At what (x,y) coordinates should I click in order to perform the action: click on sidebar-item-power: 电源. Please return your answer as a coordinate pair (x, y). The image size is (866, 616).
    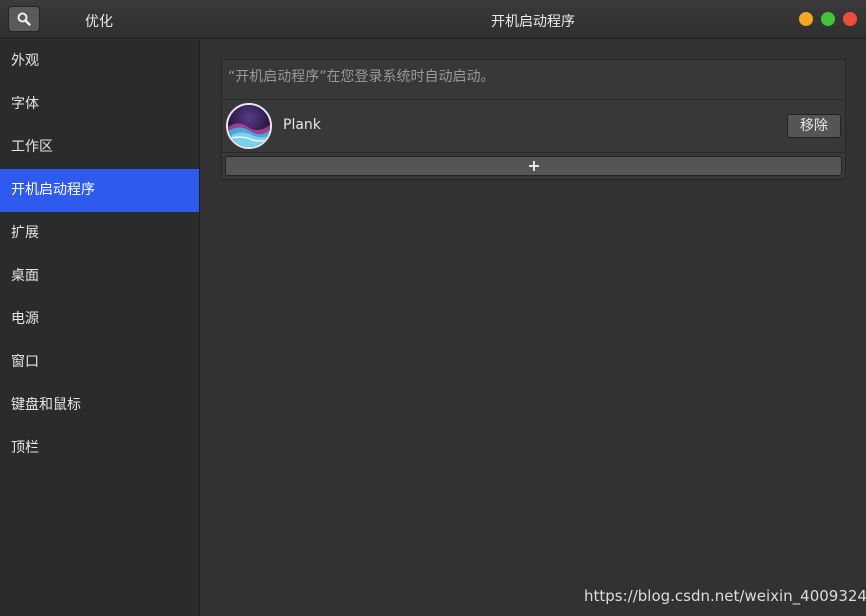
    Looking at the image, I should click on (99, 319).